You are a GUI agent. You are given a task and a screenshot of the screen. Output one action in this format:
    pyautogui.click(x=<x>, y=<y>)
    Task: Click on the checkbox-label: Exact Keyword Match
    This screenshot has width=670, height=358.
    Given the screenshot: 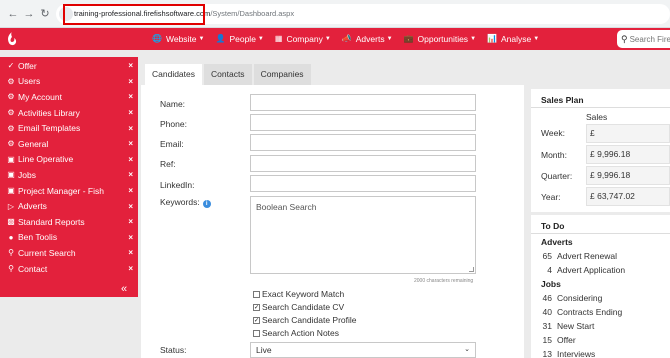 What is the action you would take?
    pyautogui.click(x=303, y=294)
    